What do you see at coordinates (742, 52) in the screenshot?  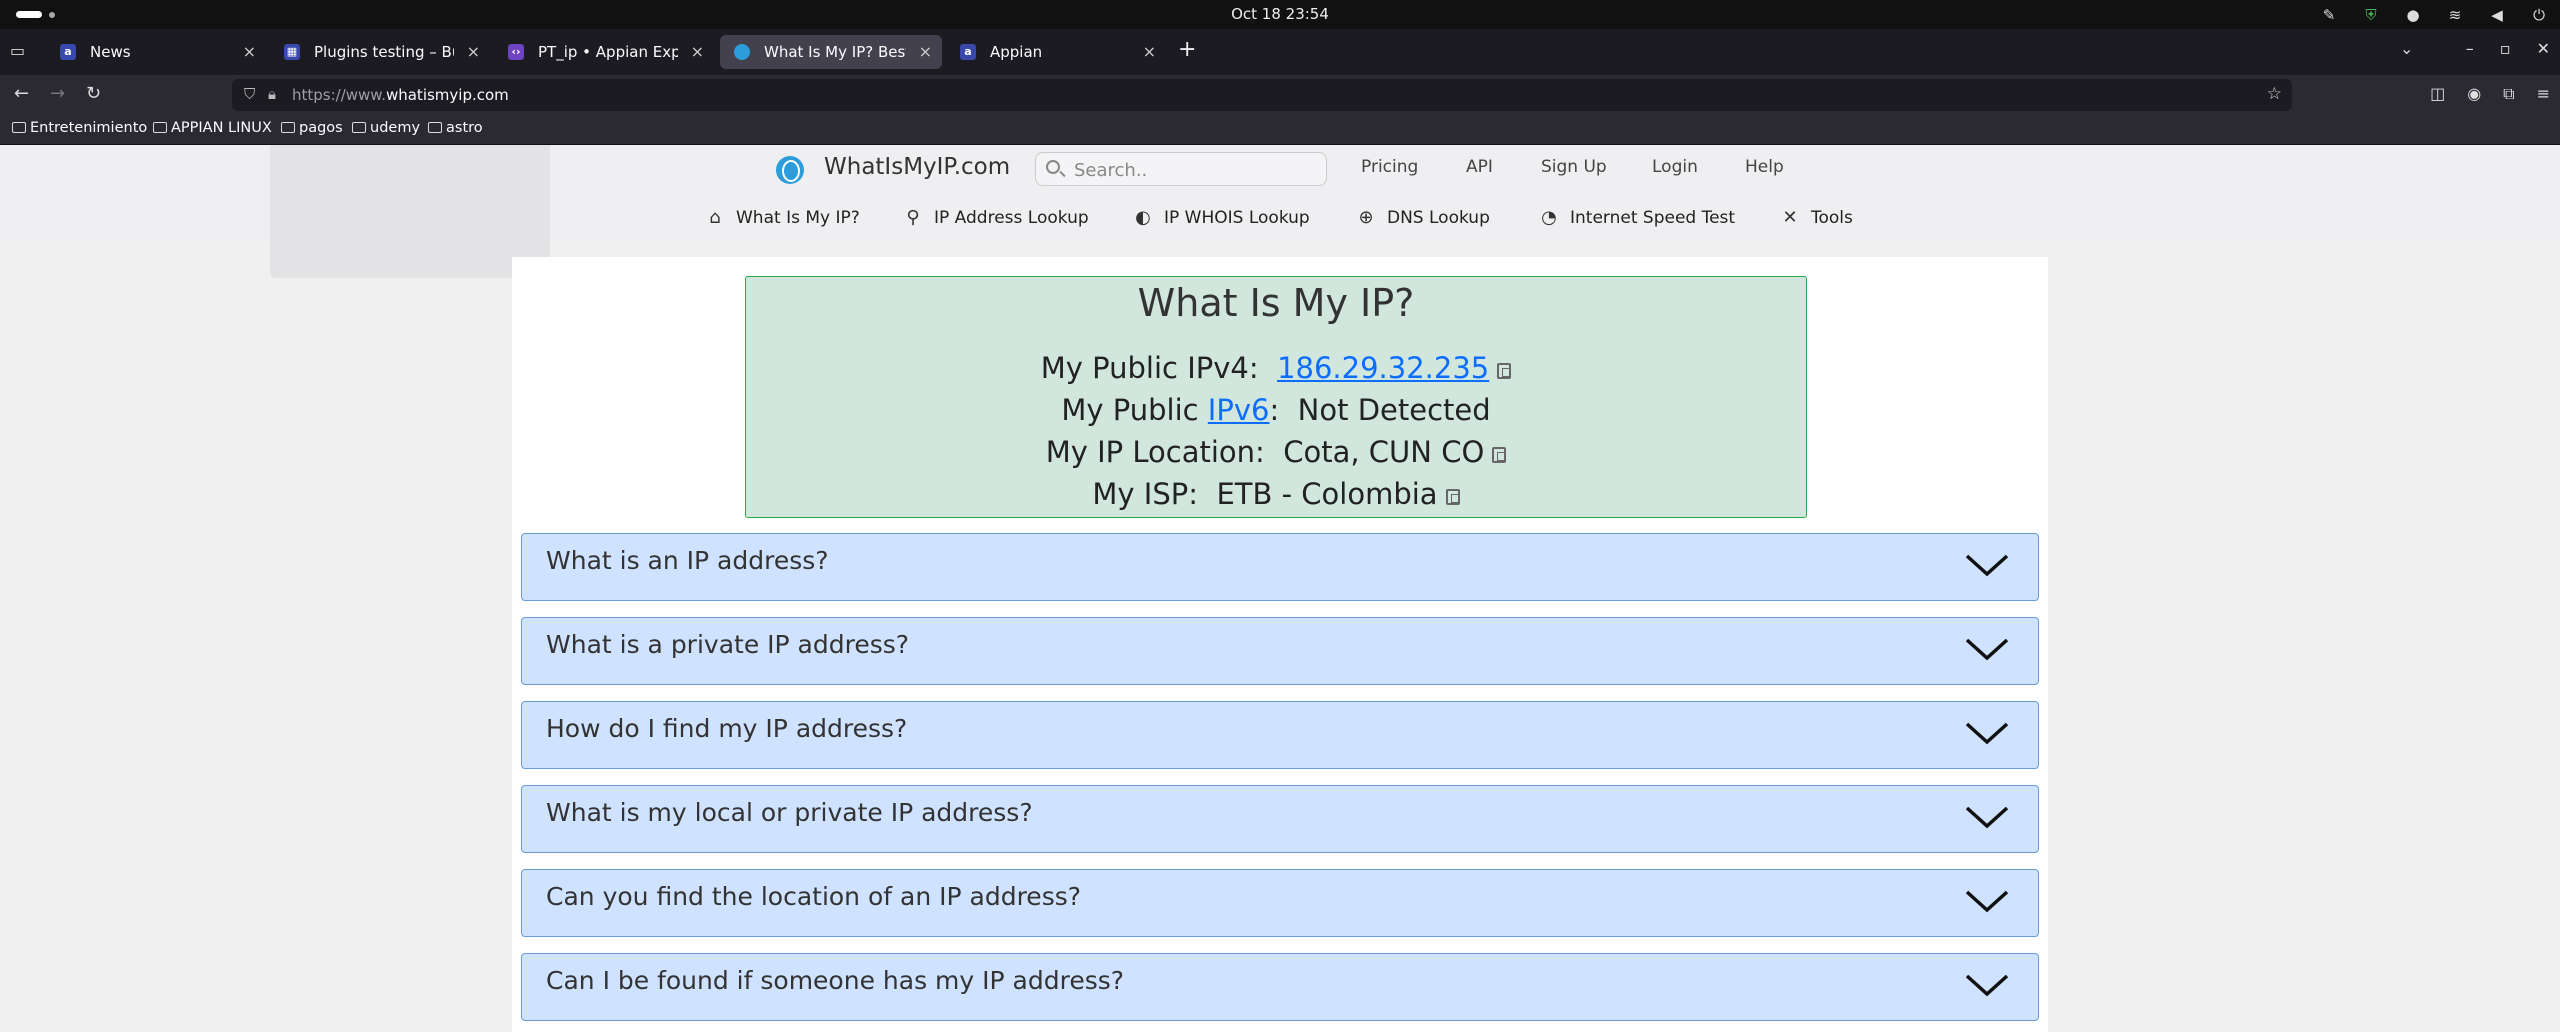 I see `globe-icon` at bounding box center [742, 52].